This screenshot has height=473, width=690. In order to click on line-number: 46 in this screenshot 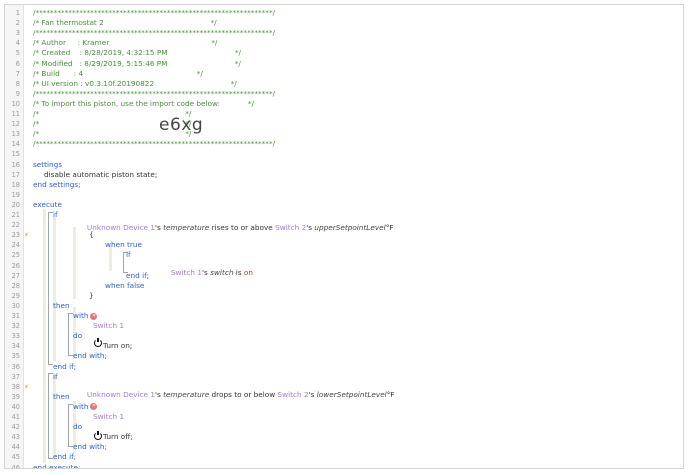, I will do `click(15, 466)`.